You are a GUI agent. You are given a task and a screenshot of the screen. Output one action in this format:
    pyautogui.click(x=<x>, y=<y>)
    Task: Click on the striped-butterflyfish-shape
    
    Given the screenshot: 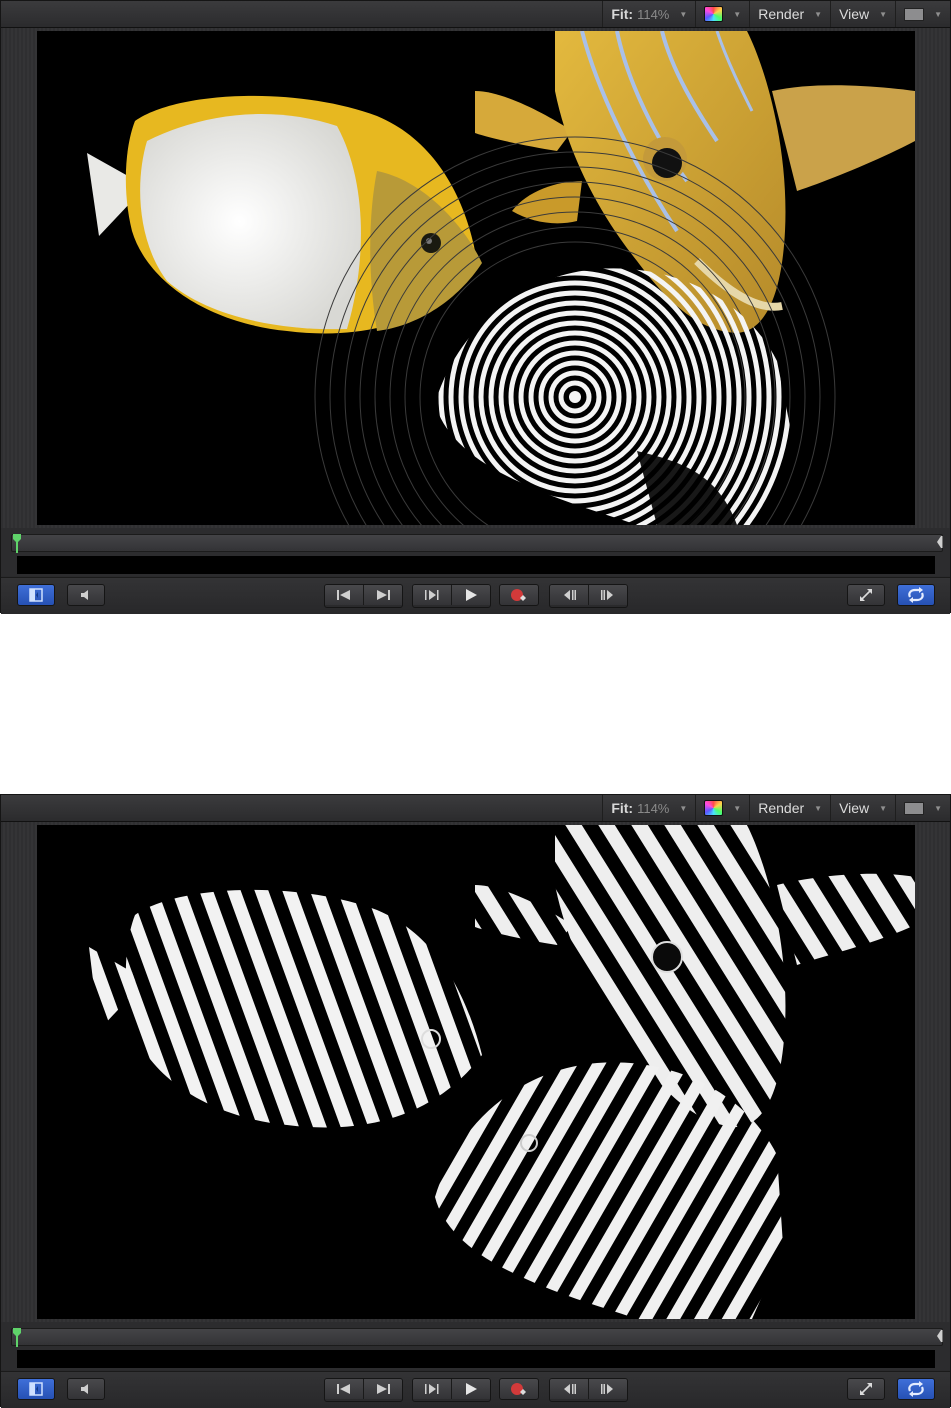 What is the action you would take?
    pyautogui.click(x=285, y=1008)
    